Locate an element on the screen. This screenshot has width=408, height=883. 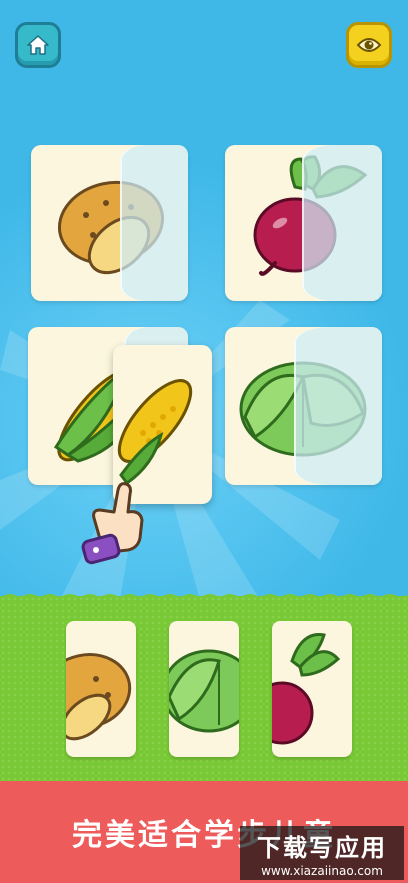
pointing-hand-icon is located at coordinates (112, 523).